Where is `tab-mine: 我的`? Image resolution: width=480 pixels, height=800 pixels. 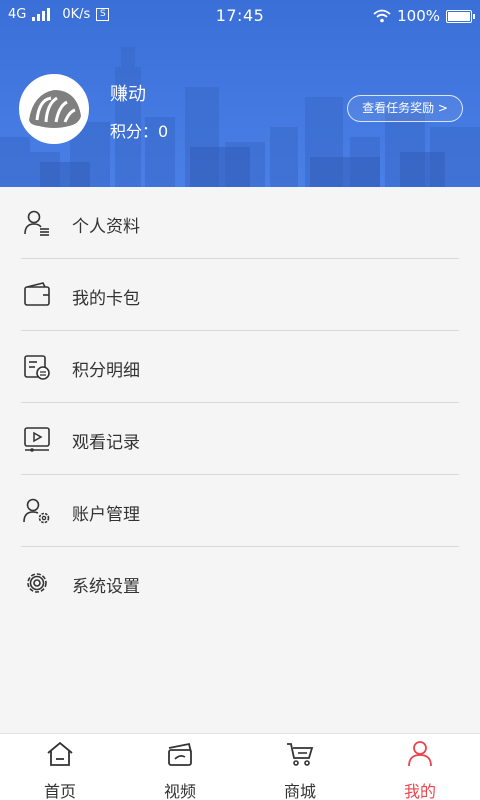
tab-mine: 我的 is located at coordinates (420, 767).